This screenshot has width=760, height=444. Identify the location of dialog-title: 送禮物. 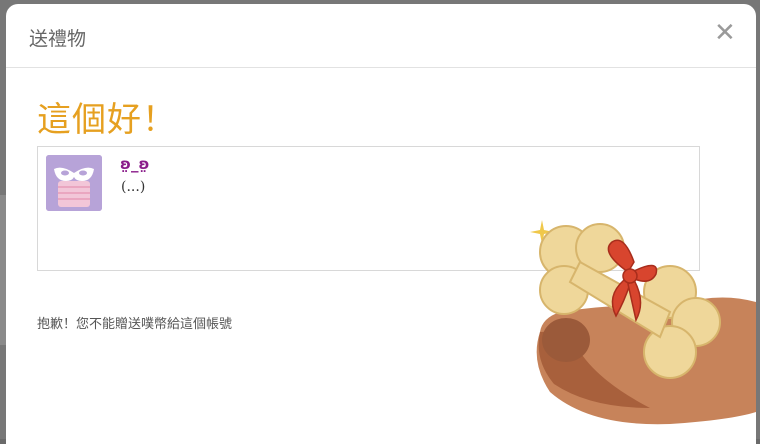
(58, 39).